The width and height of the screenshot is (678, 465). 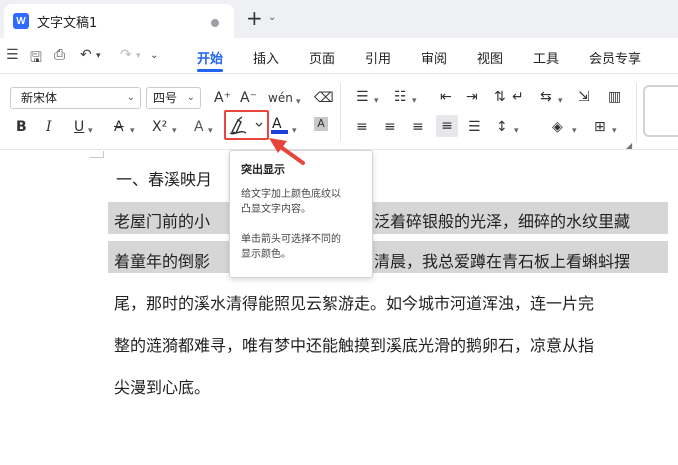 What do you see at coordinates (339, 19) in the screenshot?
I see `title-bar: W 文字文稿1 + ⌄` at bounding box center [339, 19].